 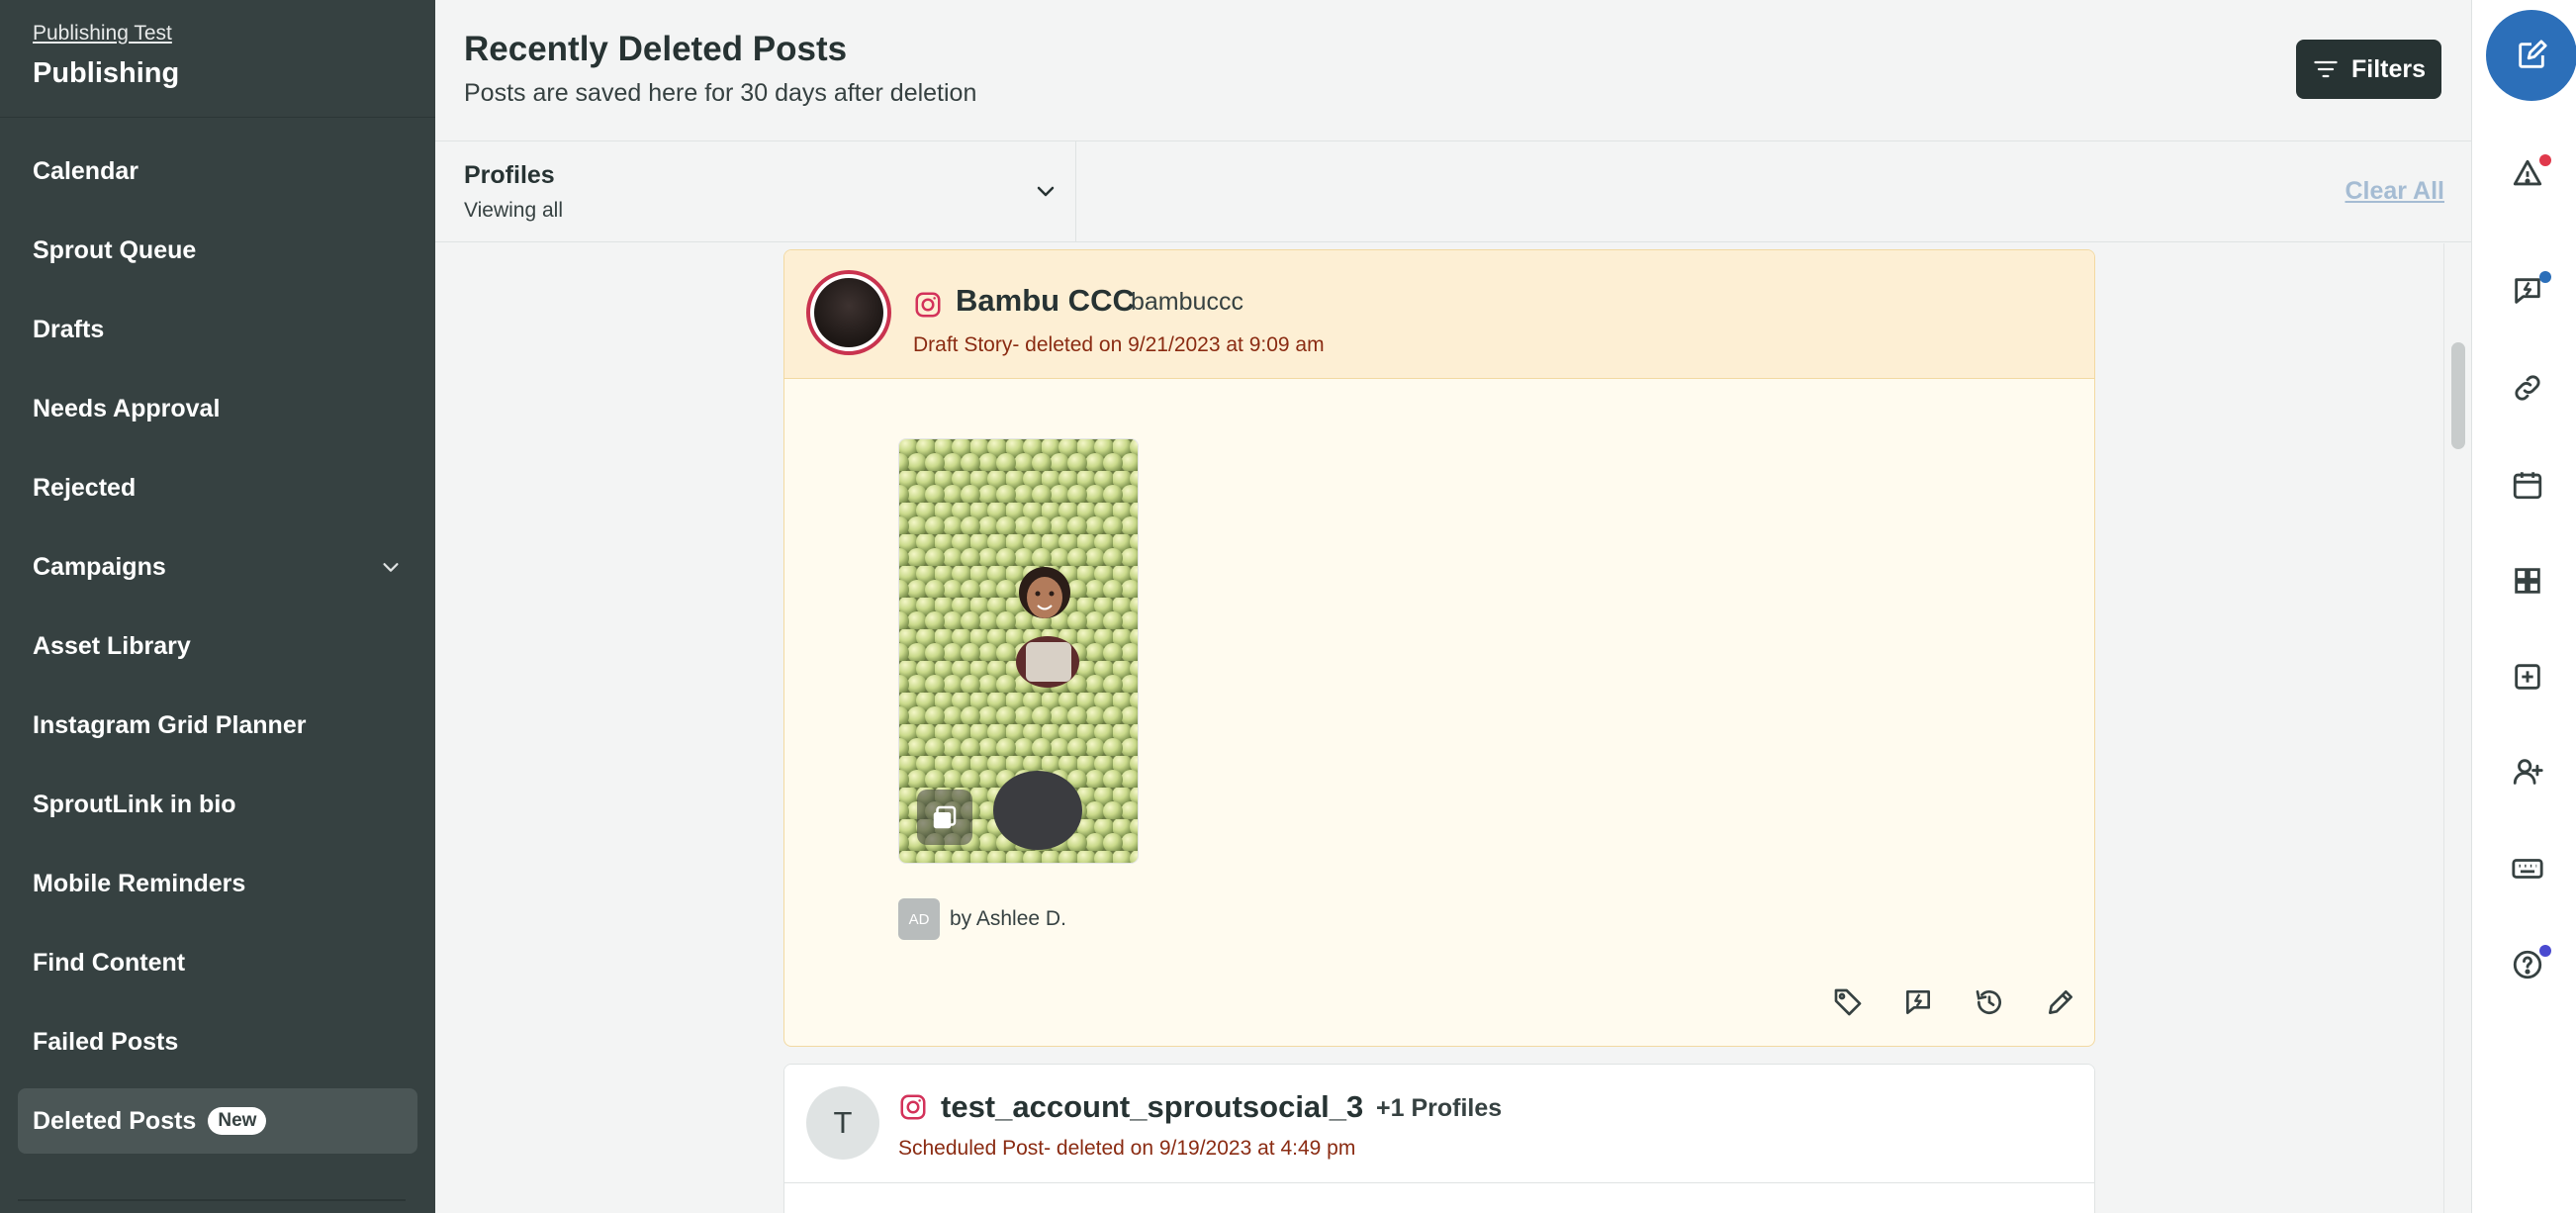 What do you see at coordinates (843, 1123) in the screenshot?
I see `avatar: T` at bounding box center [843, 1123].